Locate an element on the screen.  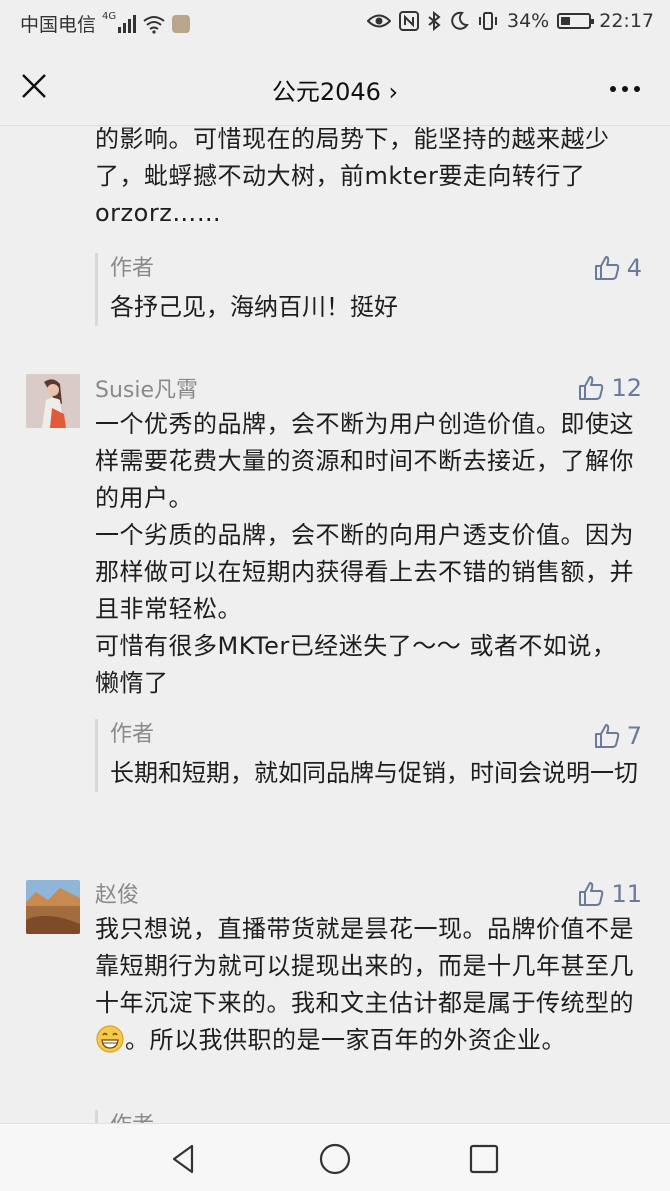
system-nav-bar is located at coordinates (335, 1157).